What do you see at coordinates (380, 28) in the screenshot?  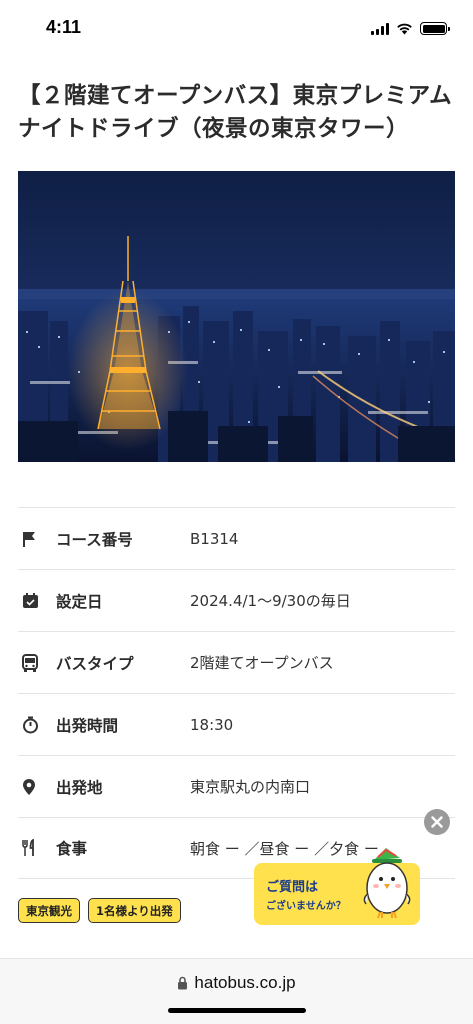 I see `cellular-signal-icon` at bounding box center [380, 28].